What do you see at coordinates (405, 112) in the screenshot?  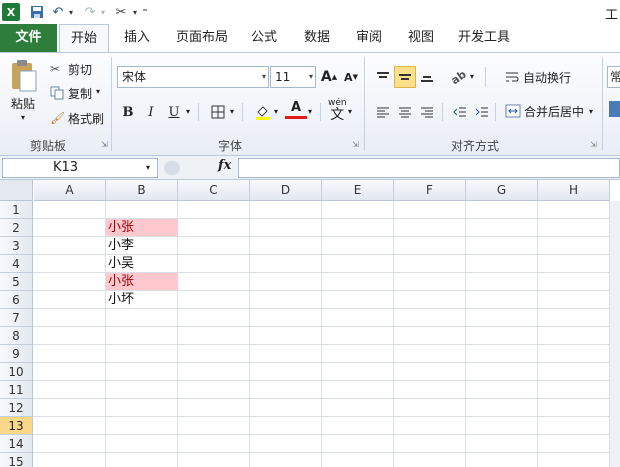 I see `align-center-button` at bounding box center [405, 112].